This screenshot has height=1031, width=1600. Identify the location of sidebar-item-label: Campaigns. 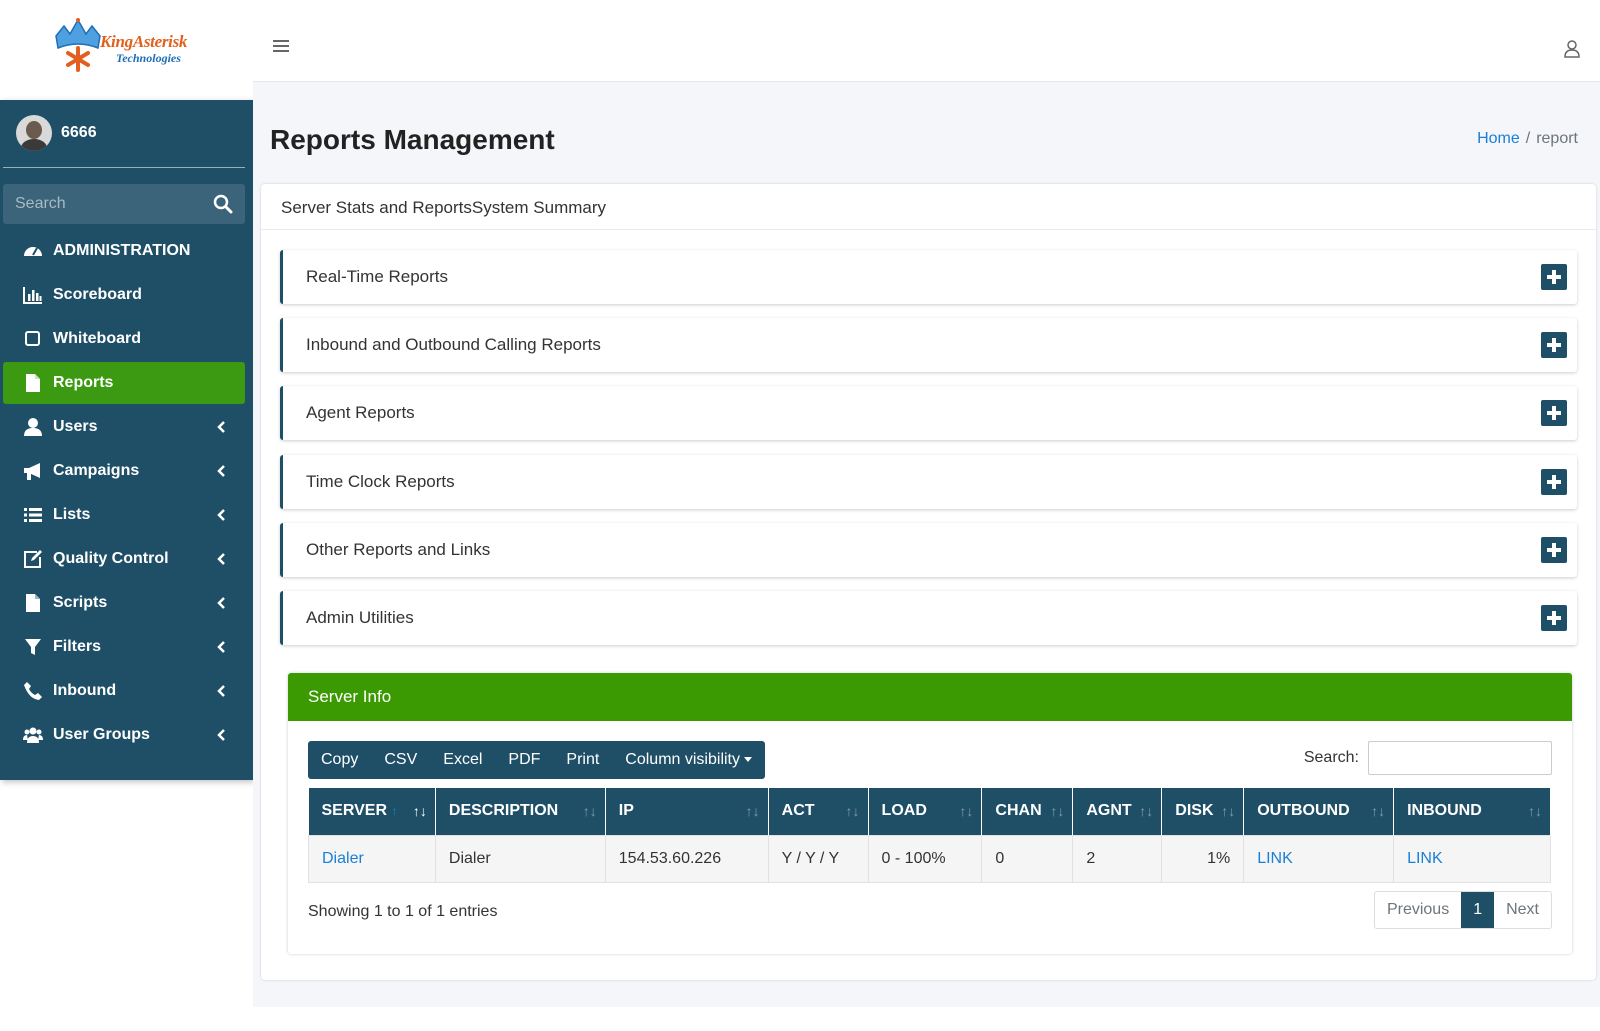
(96, 470).